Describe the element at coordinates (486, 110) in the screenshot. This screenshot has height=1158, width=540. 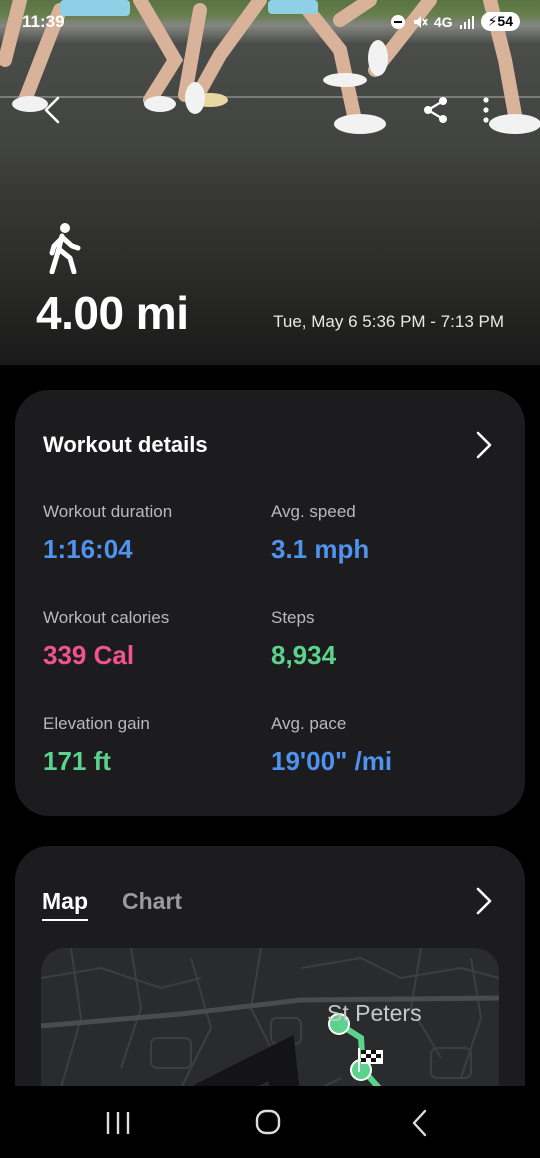
I see `more-options-button` at that location.